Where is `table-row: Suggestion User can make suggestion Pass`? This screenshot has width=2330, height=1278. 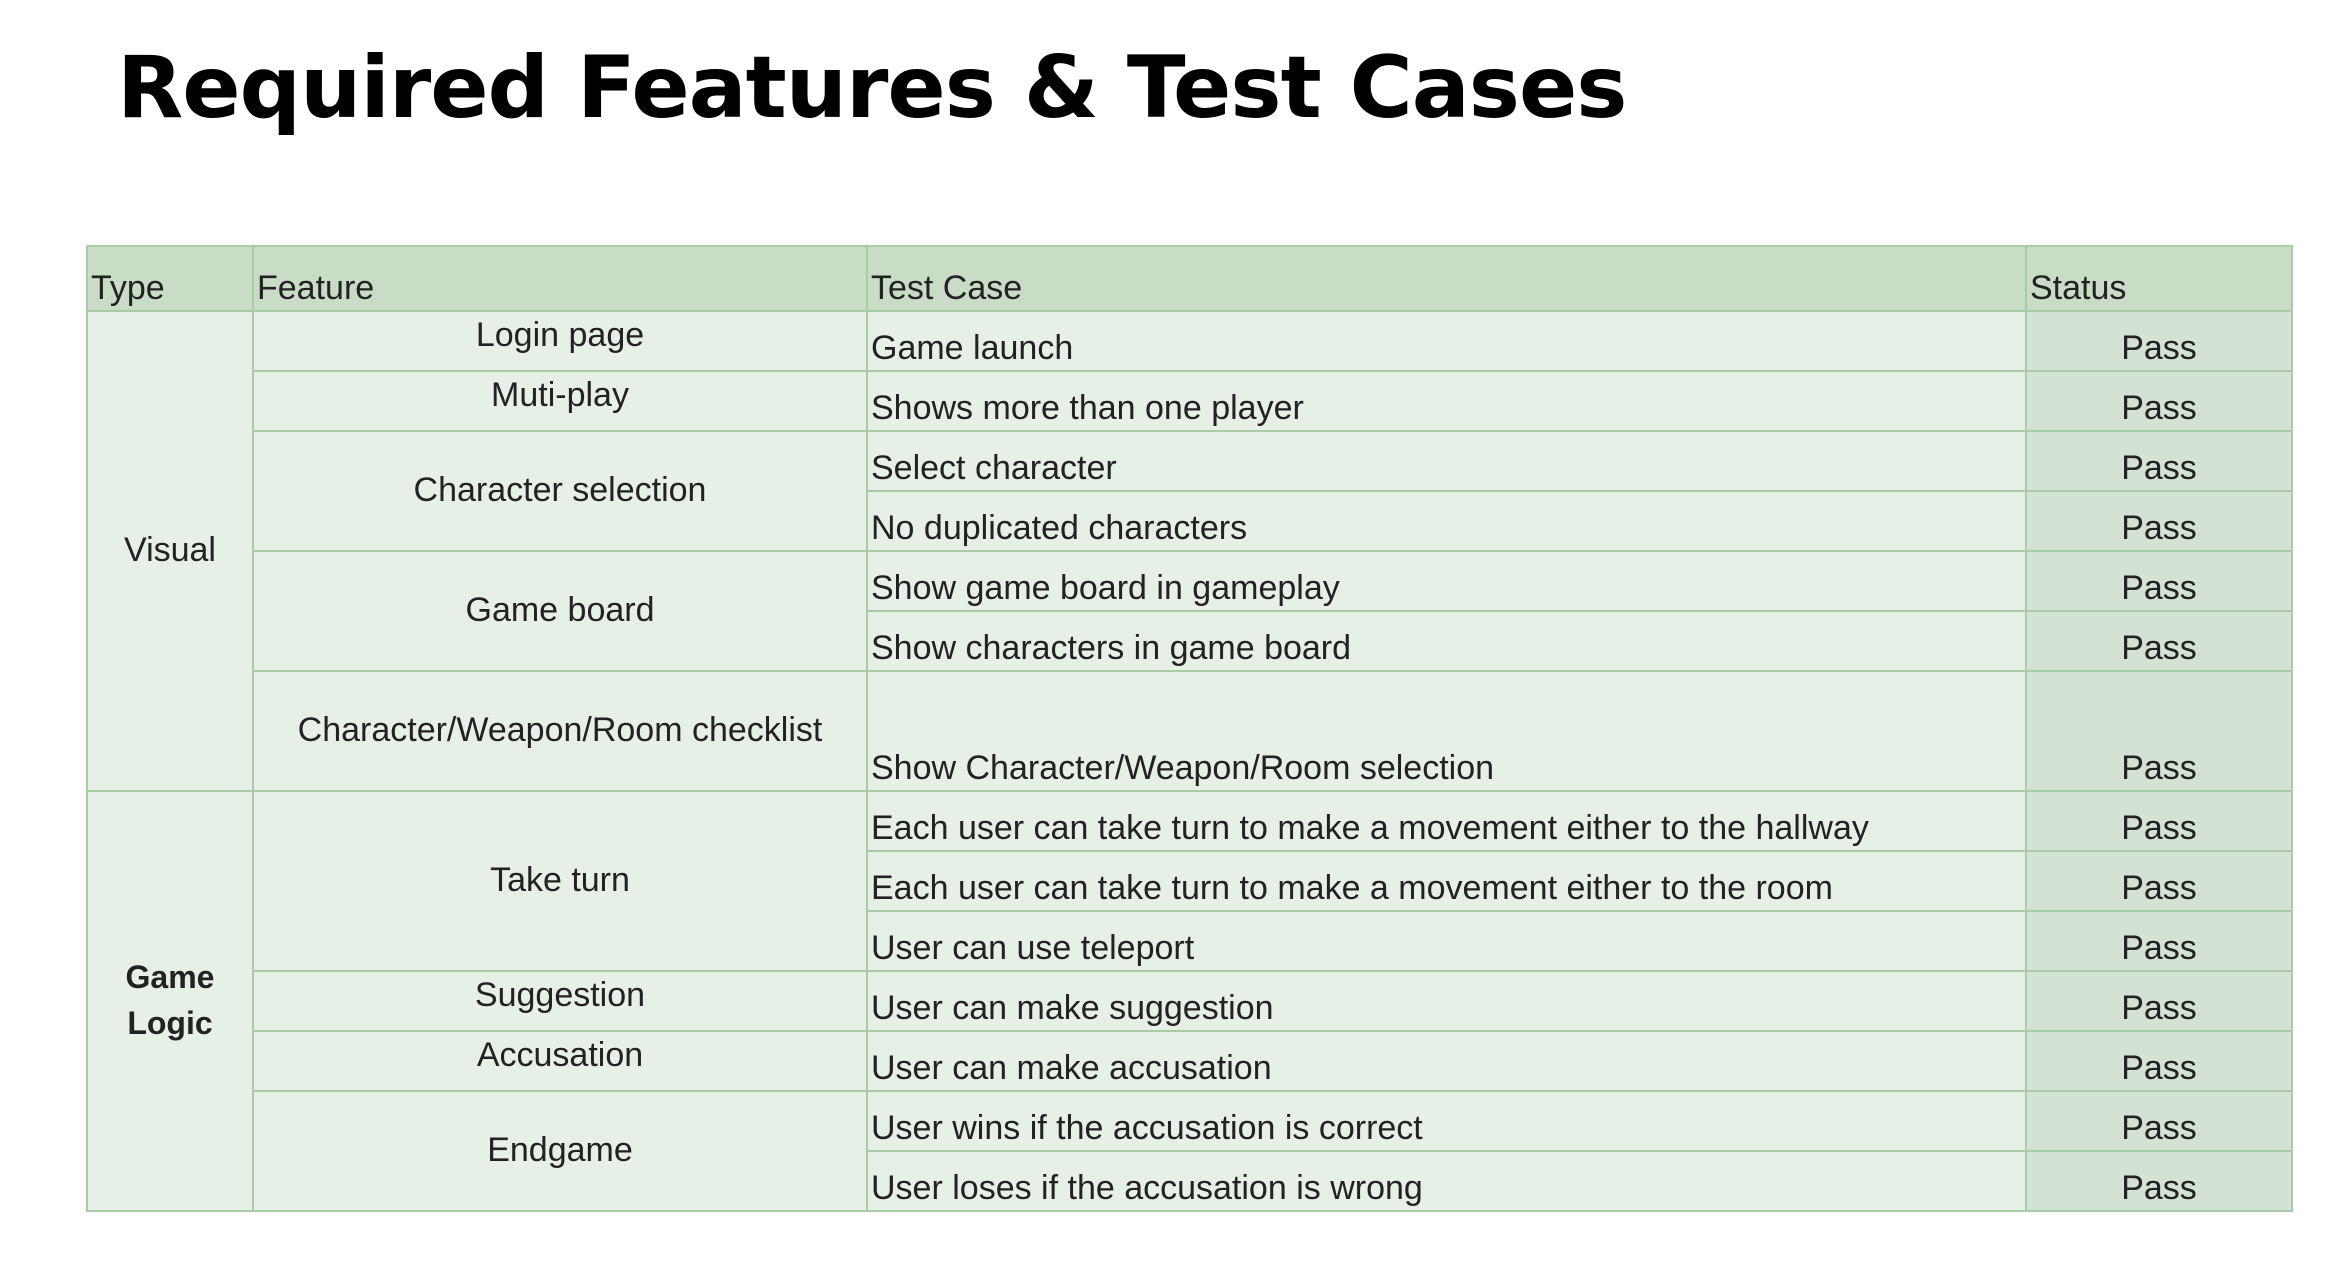
table-row: Suggestion User can make suggestion Pass is located at coordinates (1190, 1001).